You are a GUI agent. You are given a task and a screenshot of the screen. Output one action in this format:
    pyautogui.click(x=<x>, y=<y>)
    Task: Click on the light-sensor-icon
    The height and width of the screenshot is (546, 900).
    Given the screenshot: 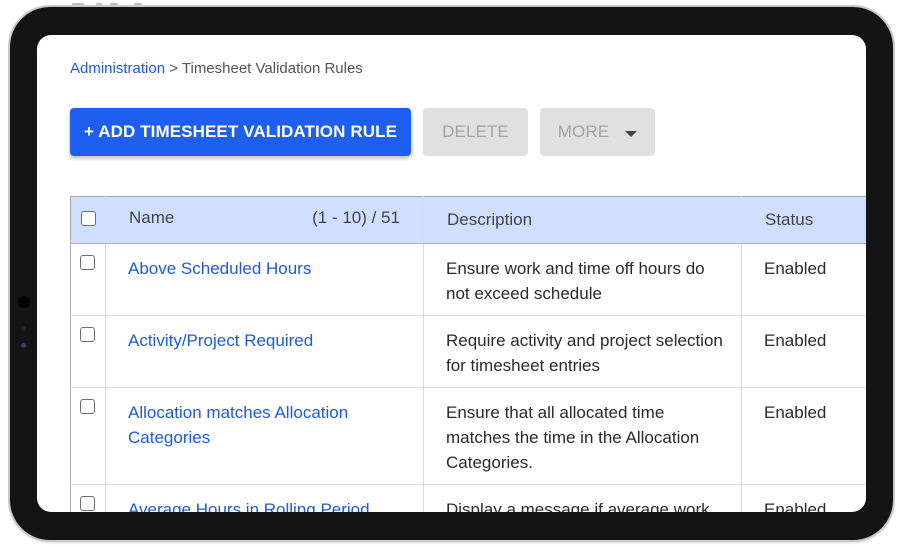 What is the action you would take?
    pyautogui.click(x=23, y=345)
    